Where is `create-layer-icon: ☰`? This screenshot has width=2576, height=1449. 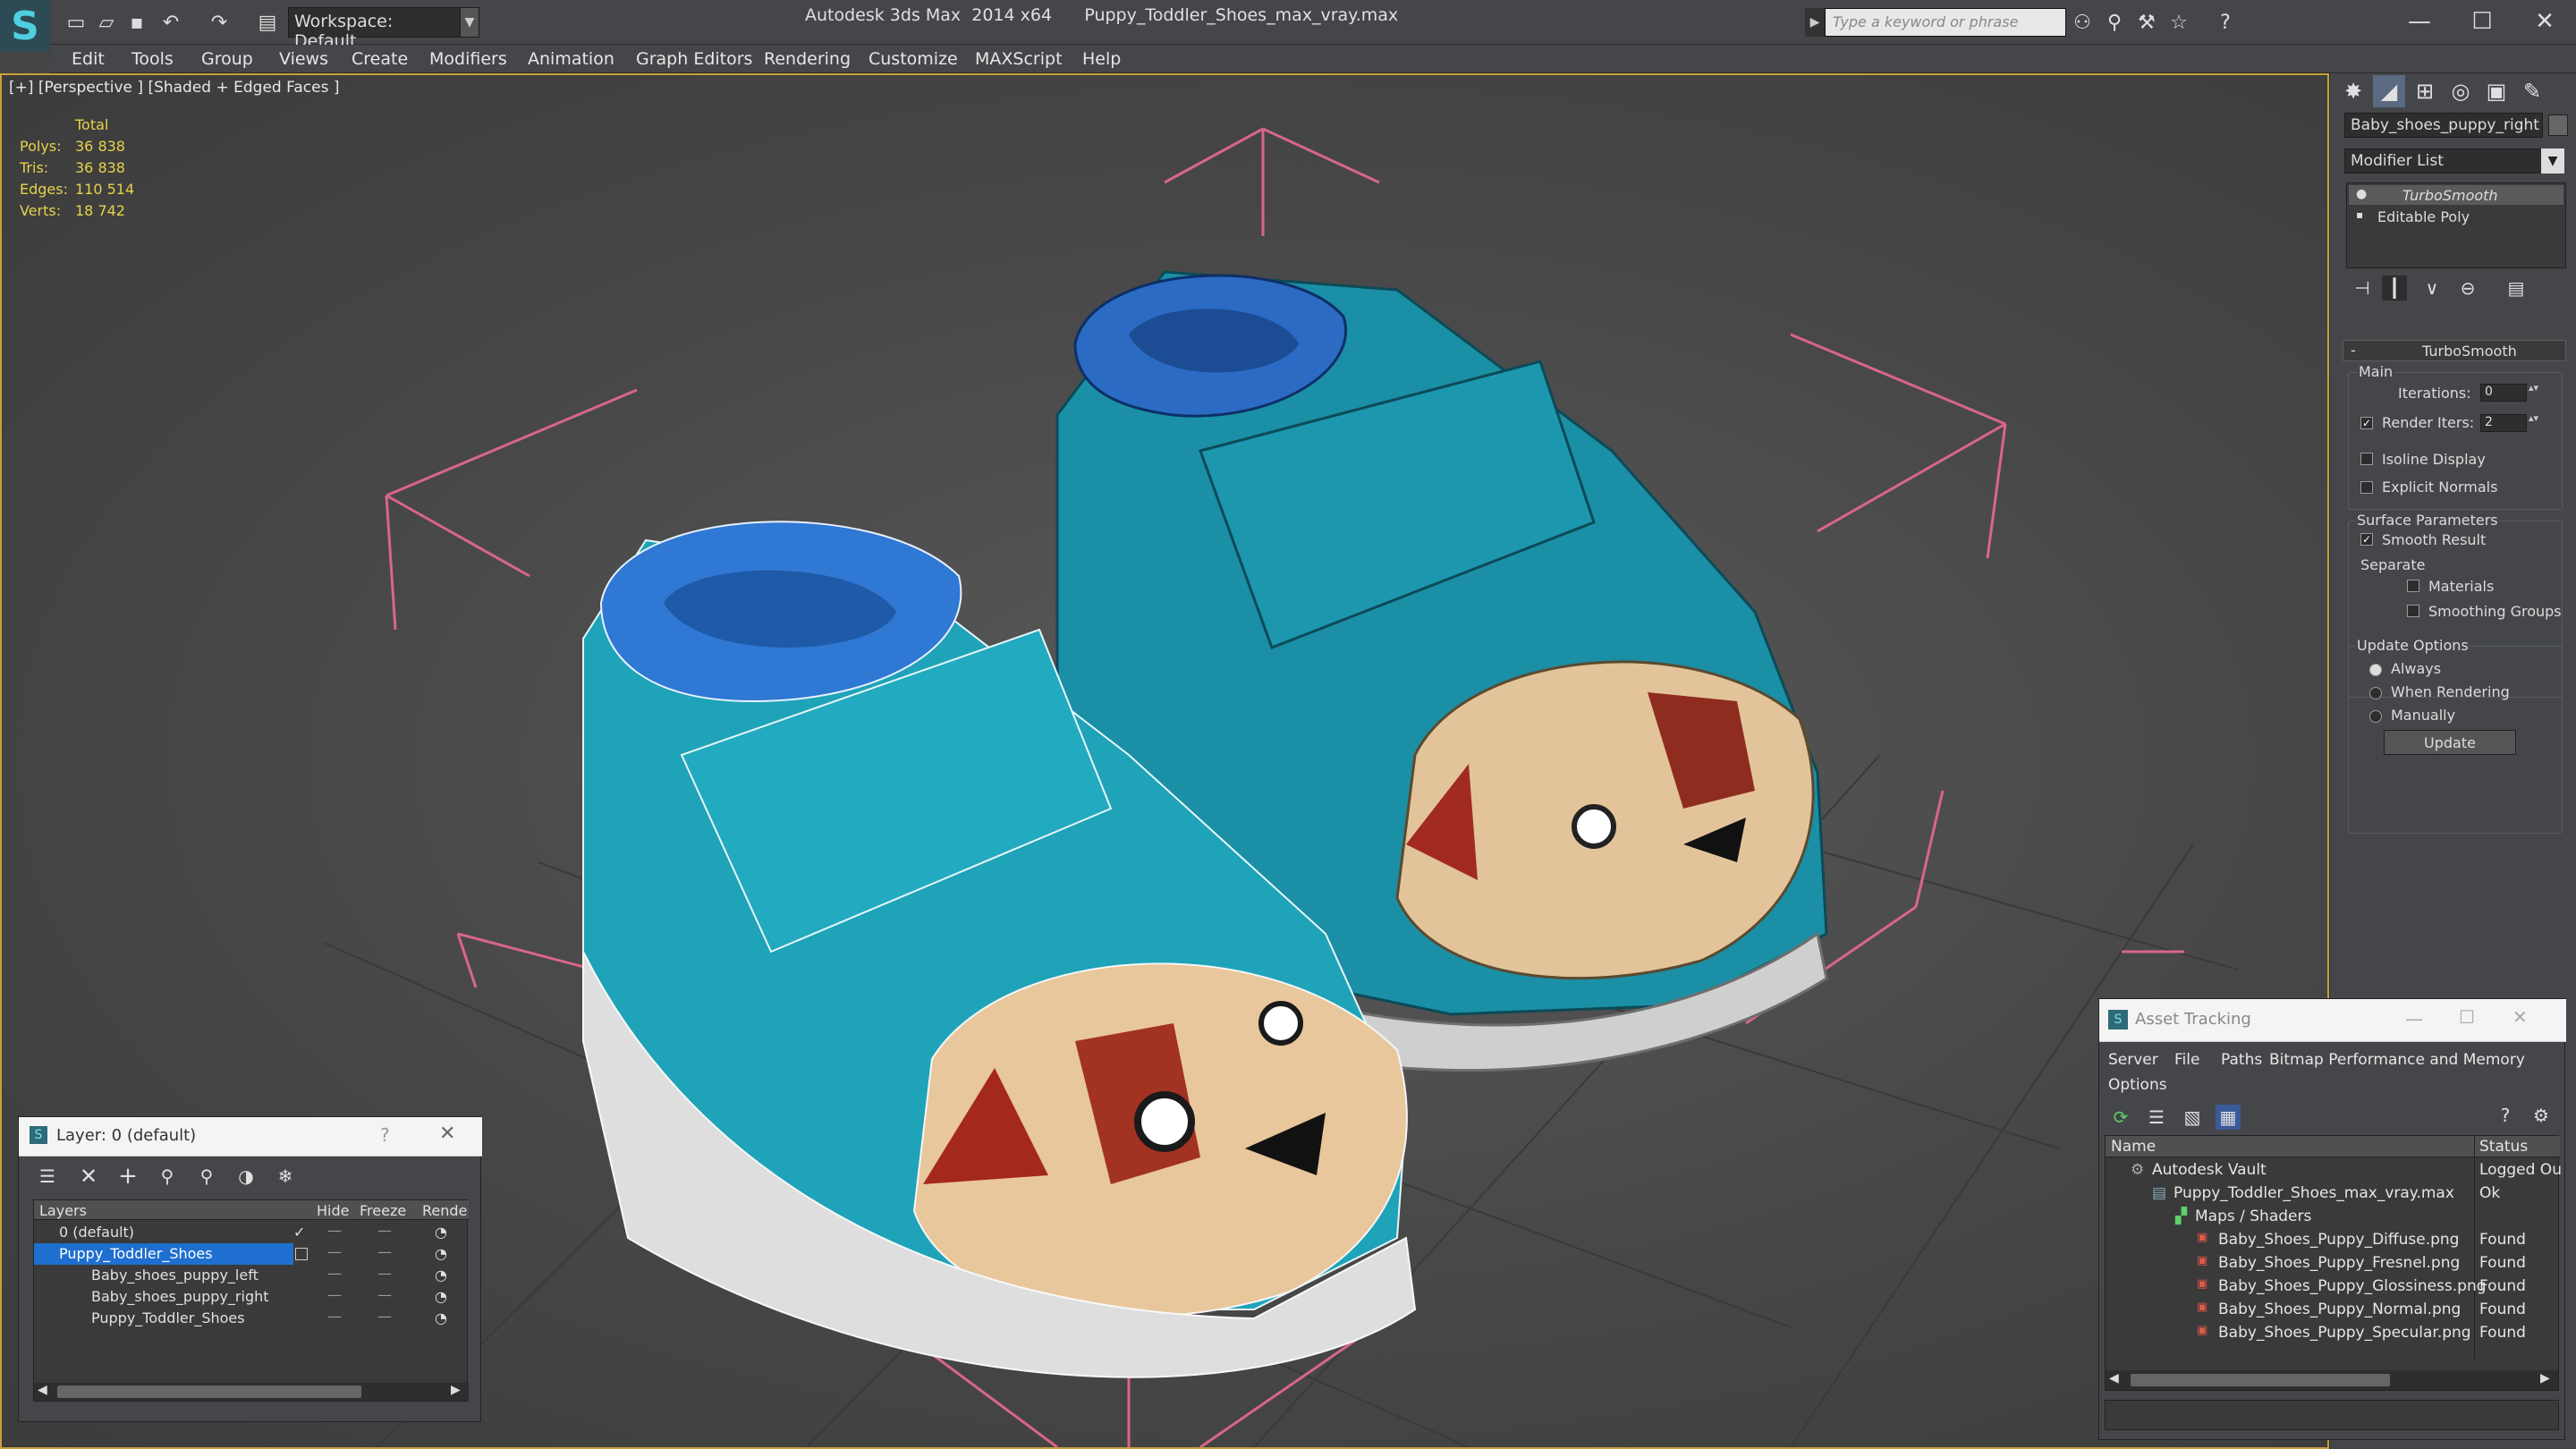 create-layer-icon: ☰ is located at coordinates (47, 1176).